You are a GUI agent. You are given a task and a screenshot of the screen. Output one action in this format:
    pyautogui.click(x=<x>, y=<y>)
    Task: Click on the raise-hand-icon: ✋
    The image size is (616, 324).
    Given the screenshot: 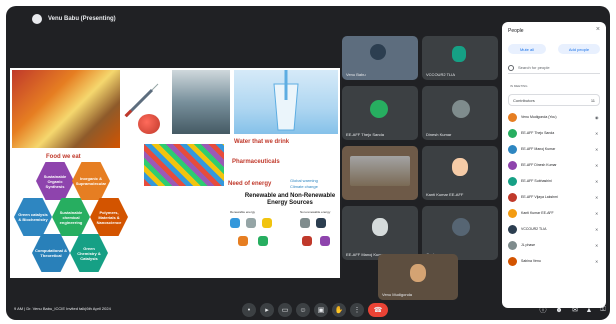 What is the action you would take?
    pyautogui.click(x=339, y=310)
    